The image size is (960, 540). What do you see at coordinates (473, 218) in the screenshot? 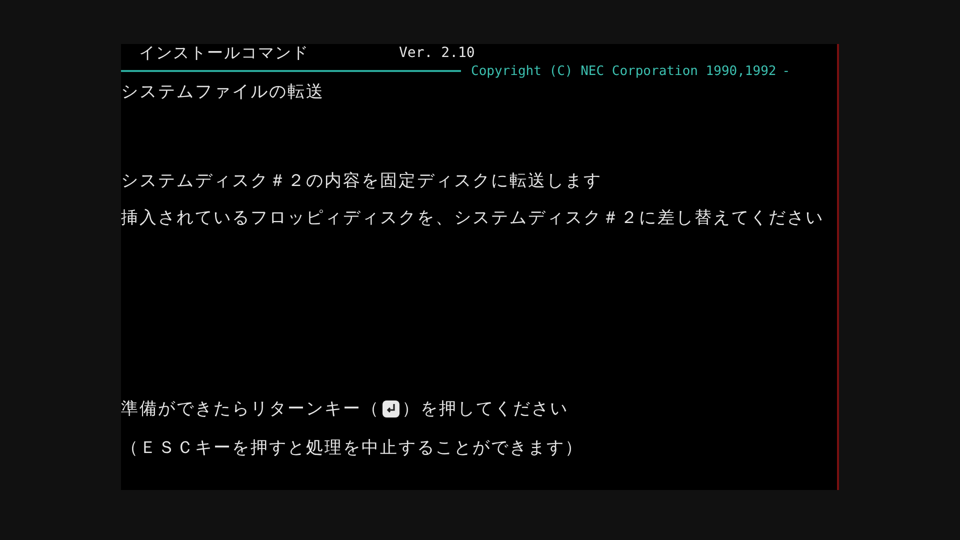
I see `message-text: 挿入されているフロッピィディスクを、システムディスク＃２に差し替えてください` at bounding box center [473, 218].